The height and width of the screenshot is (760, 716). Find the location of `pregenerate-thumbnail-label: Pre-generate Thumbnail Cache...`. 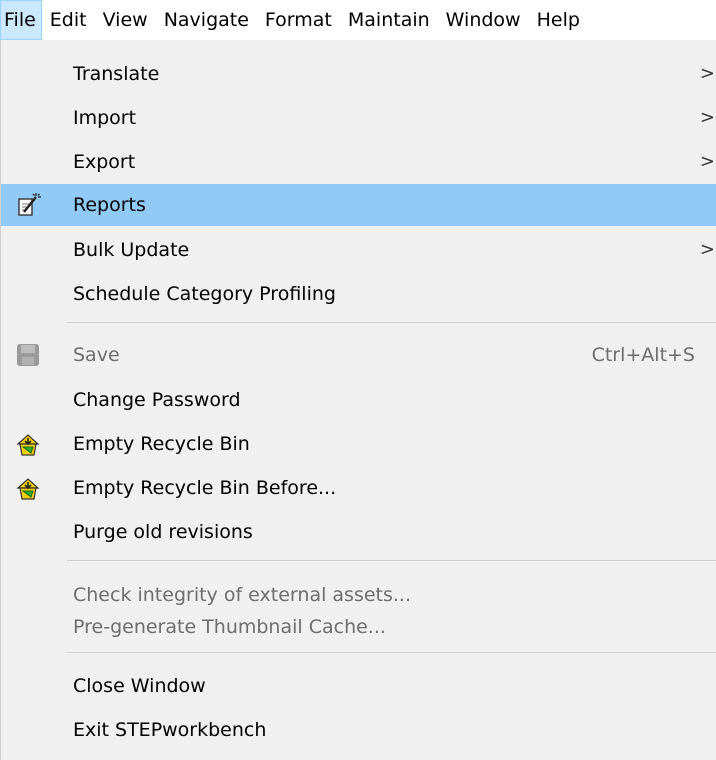

pregenerate-thumbnail-label: Pre-generate Thumbnail Cache... is located at coordinates (229, 627).